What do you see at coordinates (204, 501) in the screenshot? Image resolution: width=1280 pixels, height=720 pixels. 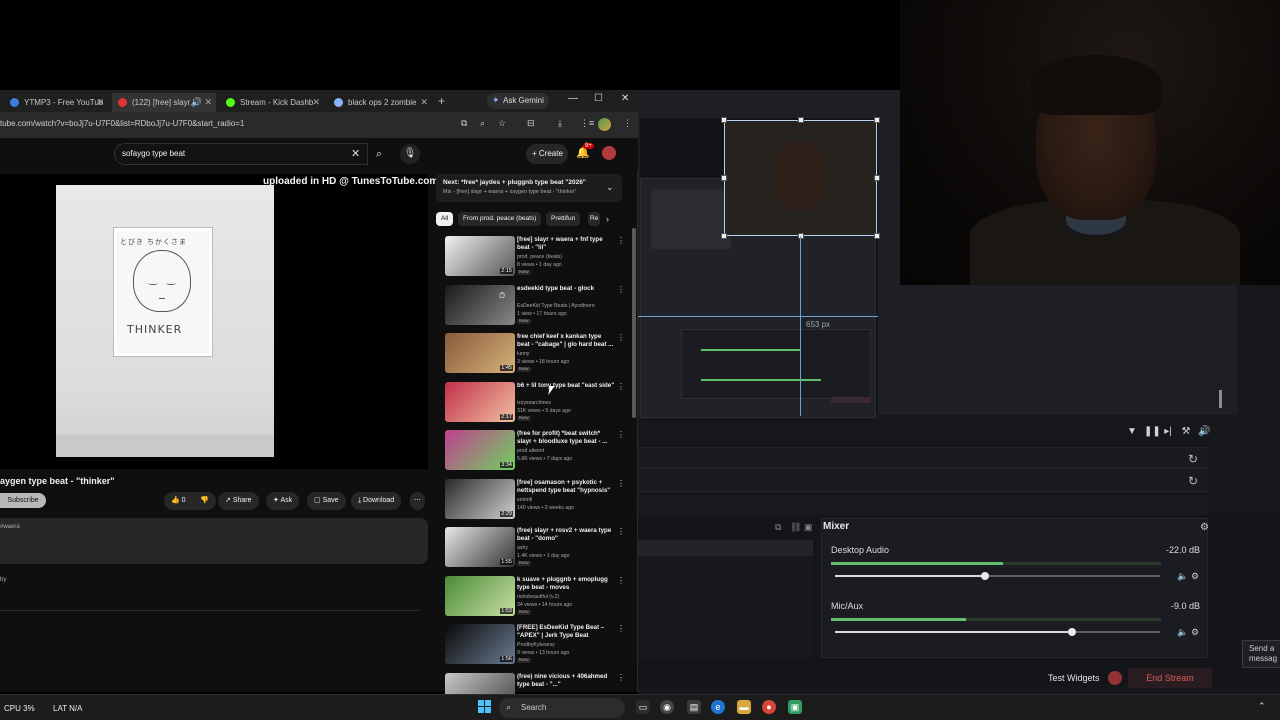 I see `dislike-button: 👎` at bounding box center [204, 501].